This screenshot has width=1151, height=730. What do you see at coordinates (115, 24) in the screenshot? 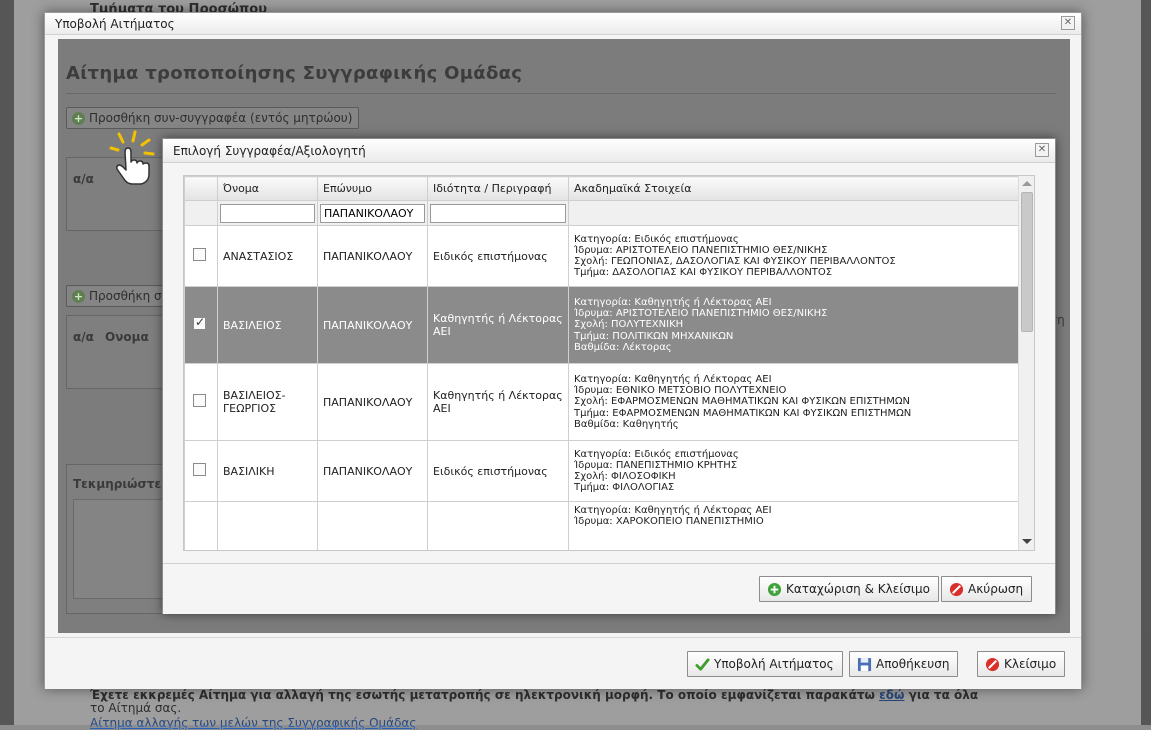
I see `dialog-title: Υποβολή Αιτήματος` at bounding box center [115, 24].